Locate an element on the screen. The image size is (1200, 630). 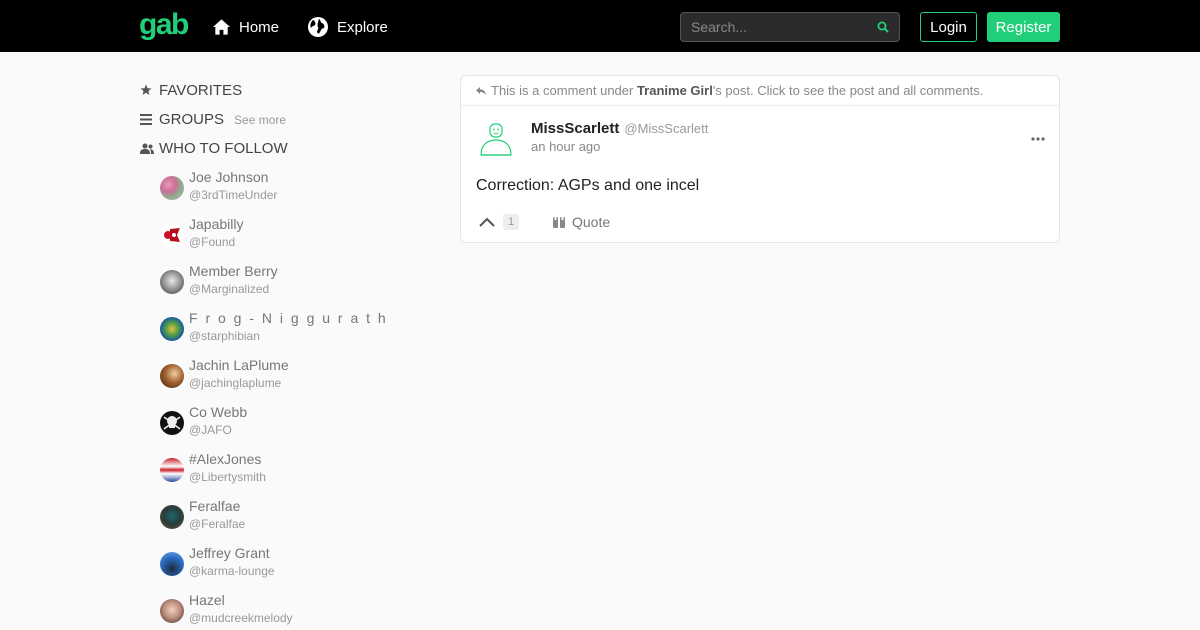
post-options-button is located at coordinates (1038, 137).